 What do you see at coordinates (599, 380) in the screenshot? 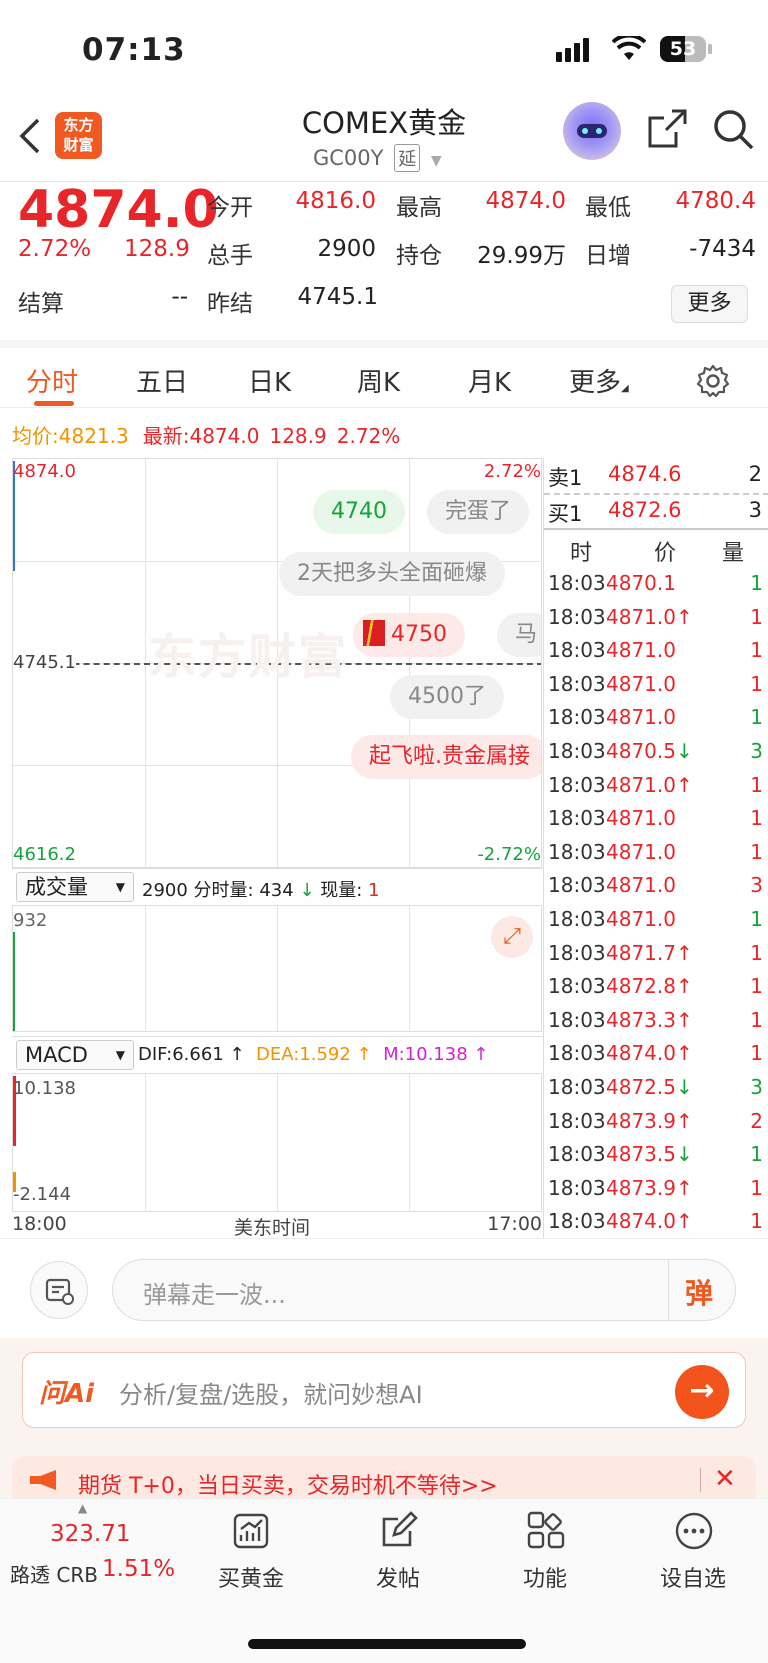
I see `tab-more: 更多◢` at bounding box center [599, 380].